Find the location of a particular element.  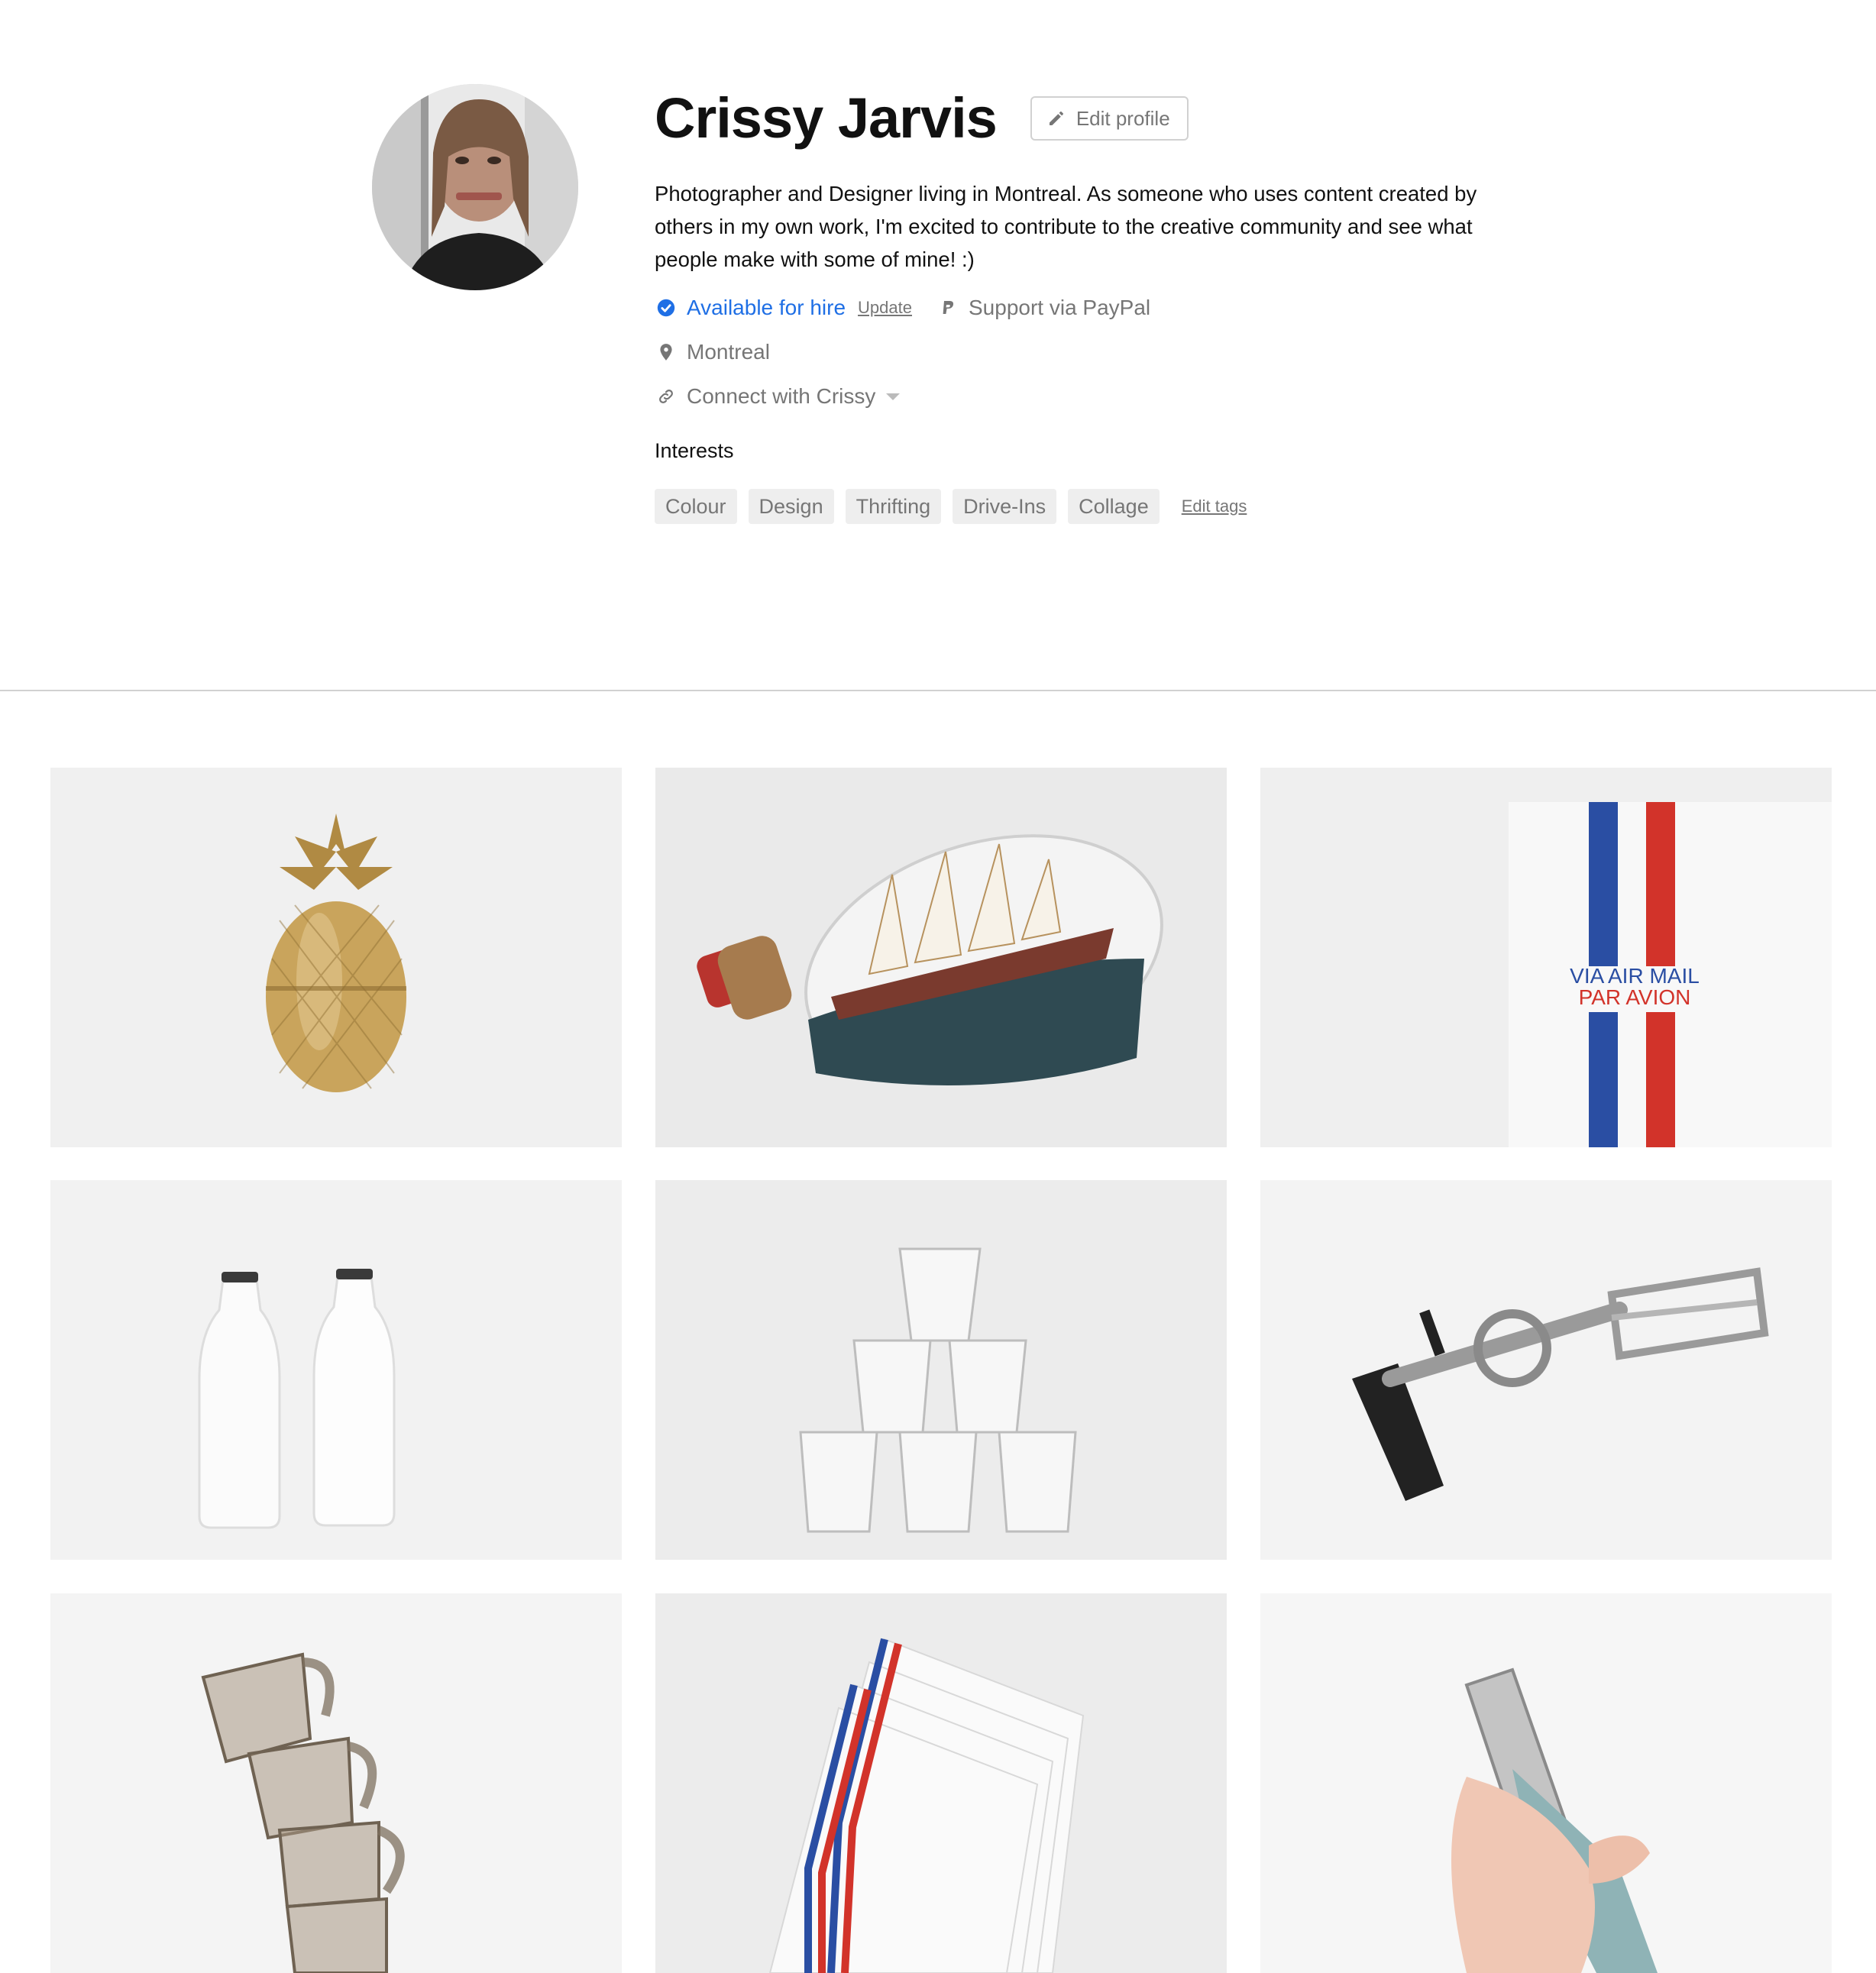

location-text: Montreal is located at coordinates (728, 352).